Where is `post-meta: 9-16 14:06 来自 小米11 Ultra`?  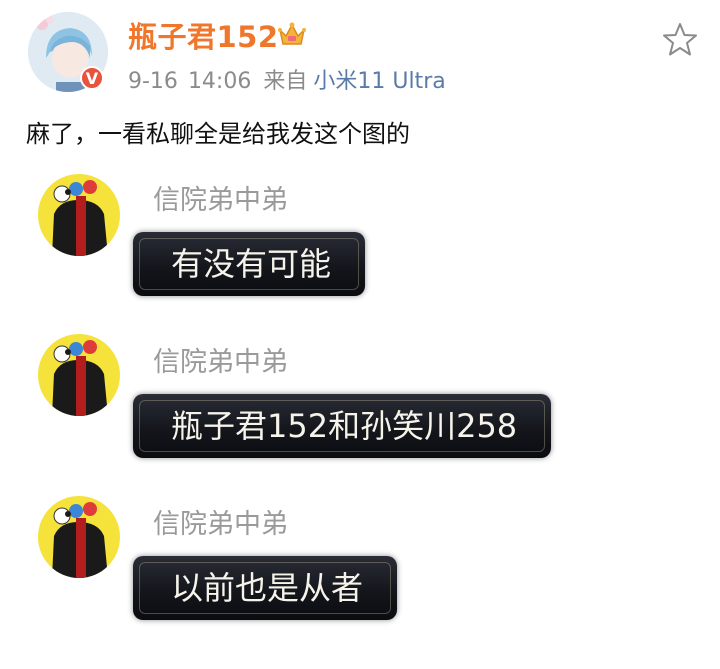
post-meta: 9-16 14:06 来自 小米11 Ultra is located at coordinates (287, 79).